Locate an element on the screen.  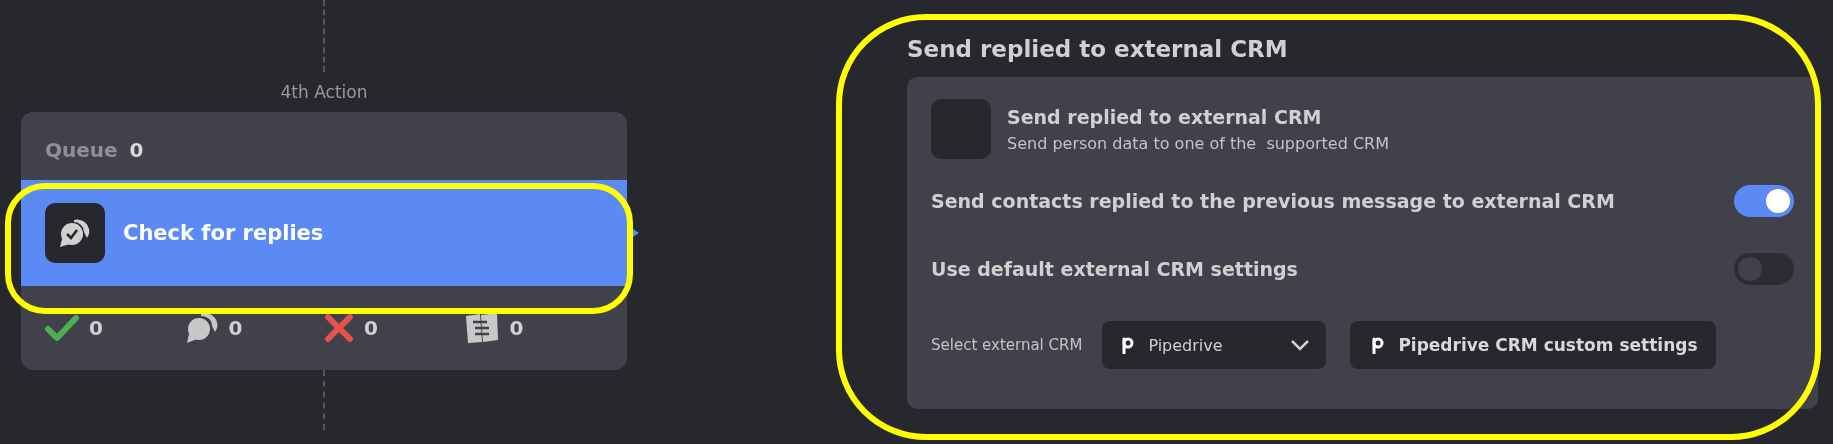
crm-settings-button: Pipedrive CRM custom settings is located at coordinates (1533, 345).